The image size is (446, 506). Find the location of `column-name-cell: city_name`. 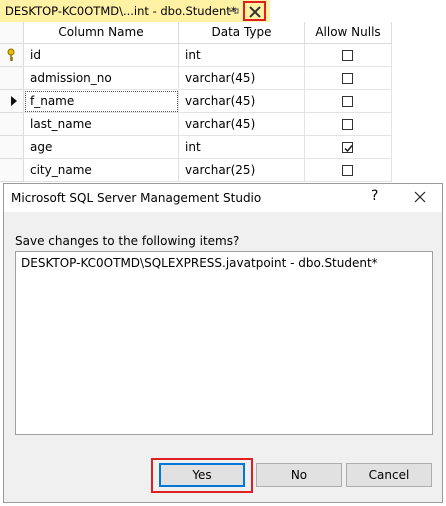

column-name-cell: city_name is located at coordinates (101, 170).